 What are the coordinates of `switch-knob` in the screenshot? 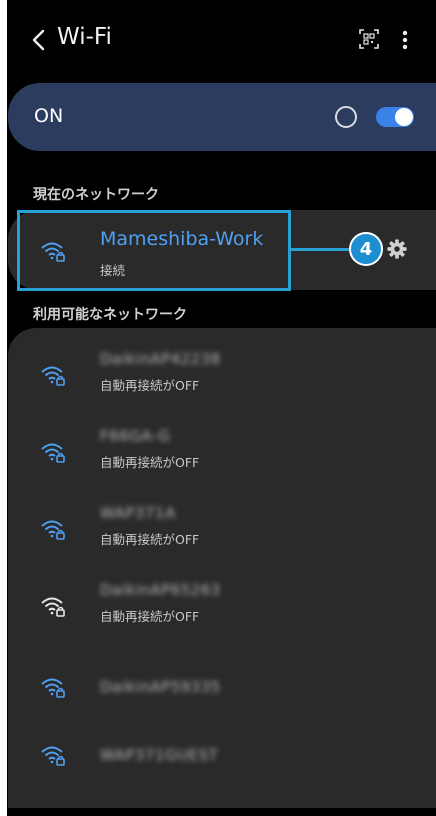 It's located at (404, 117).